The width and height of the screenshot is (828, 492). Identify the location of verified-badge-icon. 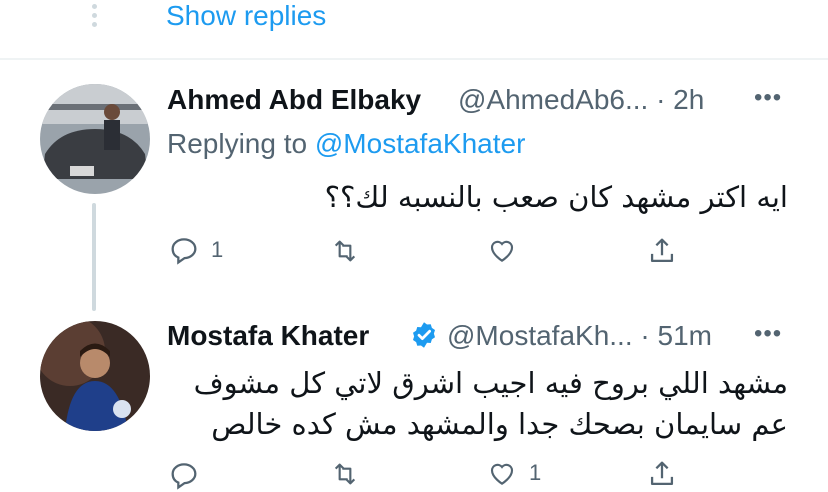
(424, 337).